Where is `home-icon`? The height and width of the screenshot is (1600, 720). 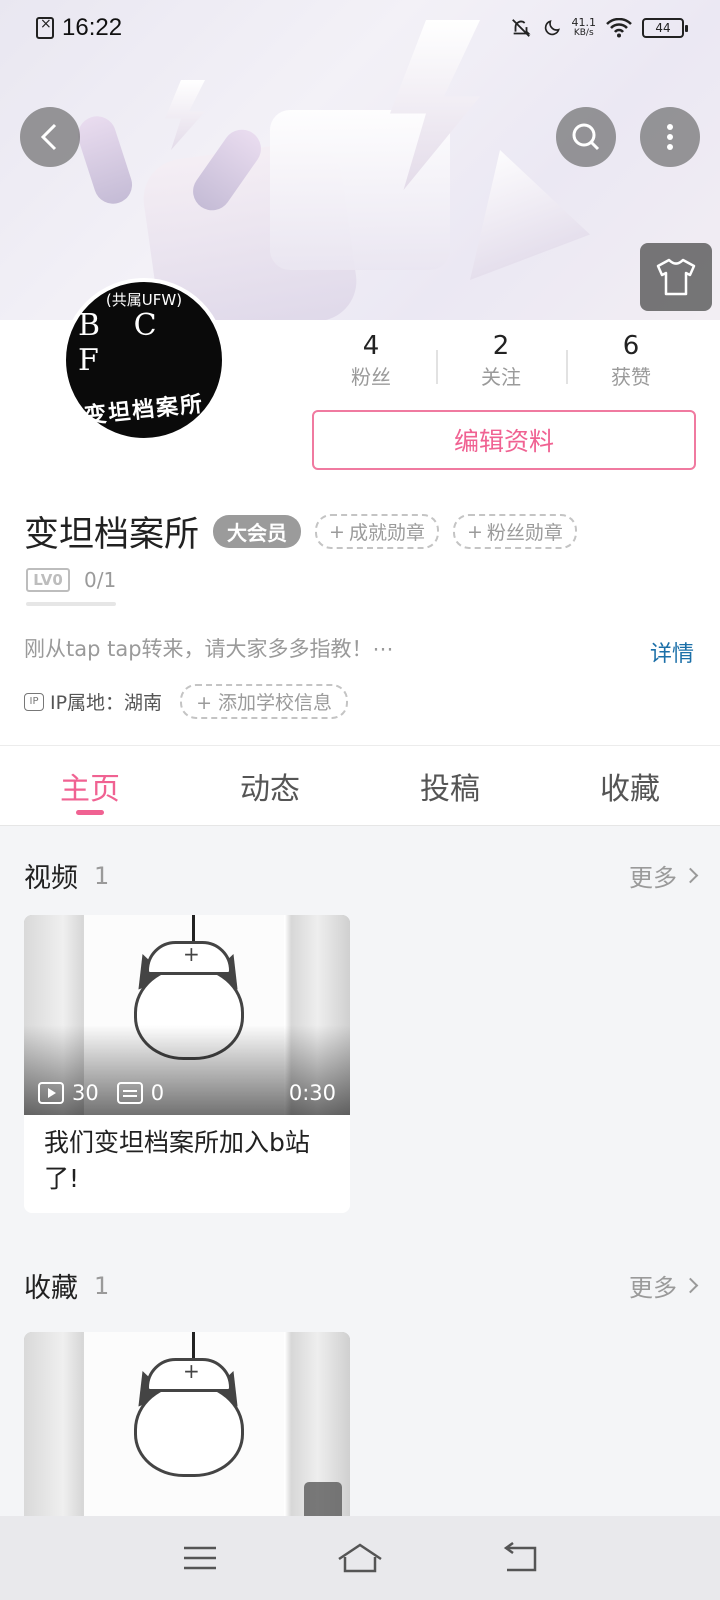 home-icon is located at coordinates (360, 1558).